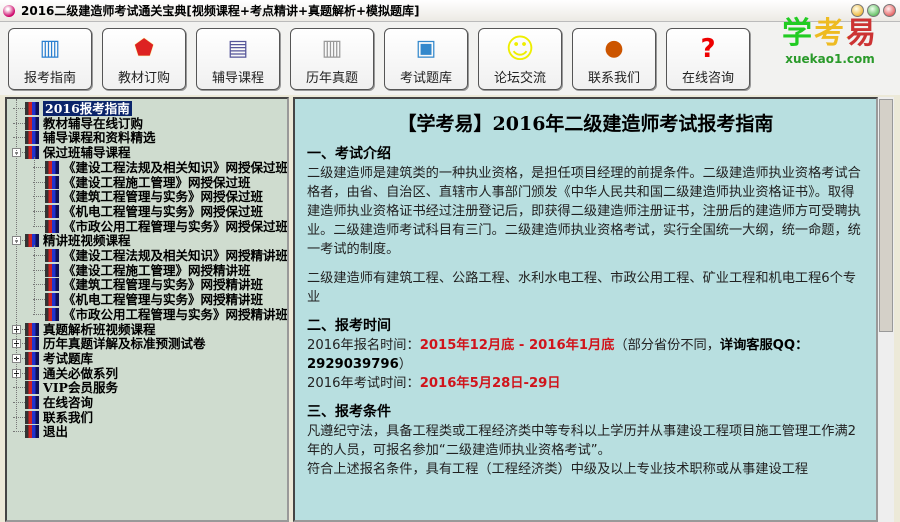 Image resolution: width=900 pixels, height=522 pixels. Describe the element at coordinates (144, 48) in the screenshot. I see `book-order-icon: ⬟` at that location.